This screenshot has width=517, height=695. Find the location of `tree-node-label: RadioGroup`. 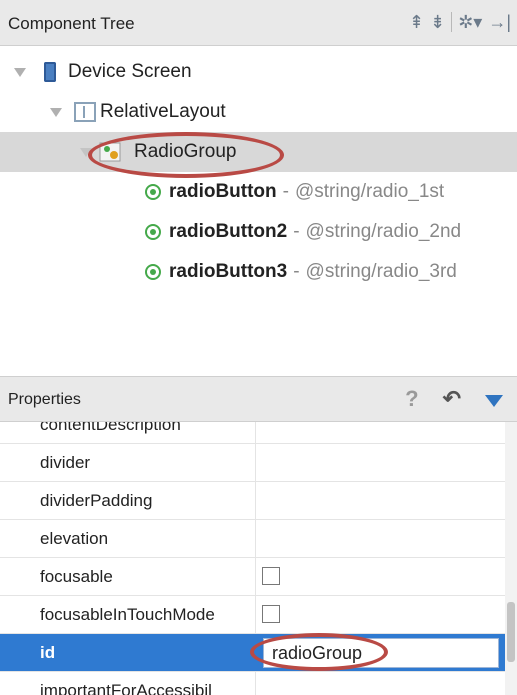

tree-node-label: RadioGroup is located at coordinates (185, 151).